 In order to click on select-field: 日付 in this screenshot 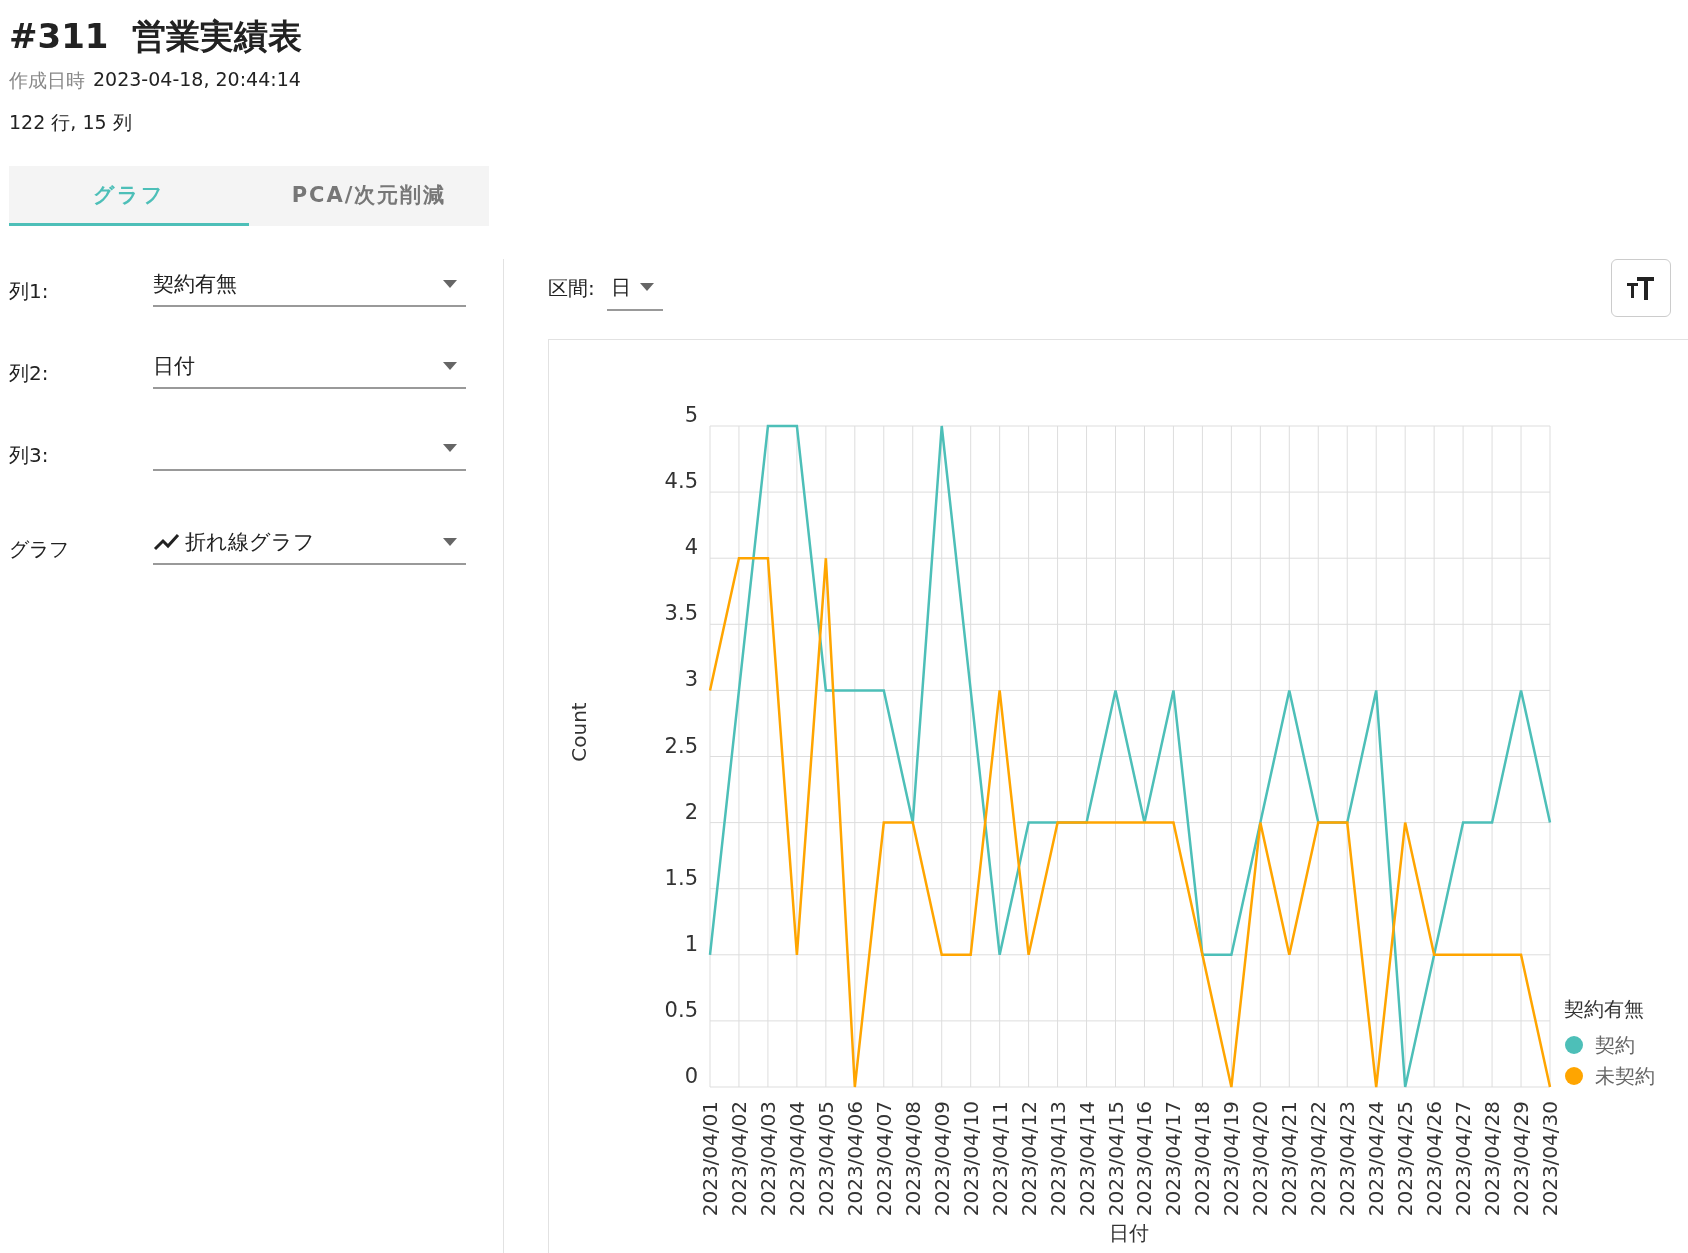, I will do `click(309, 367)`.